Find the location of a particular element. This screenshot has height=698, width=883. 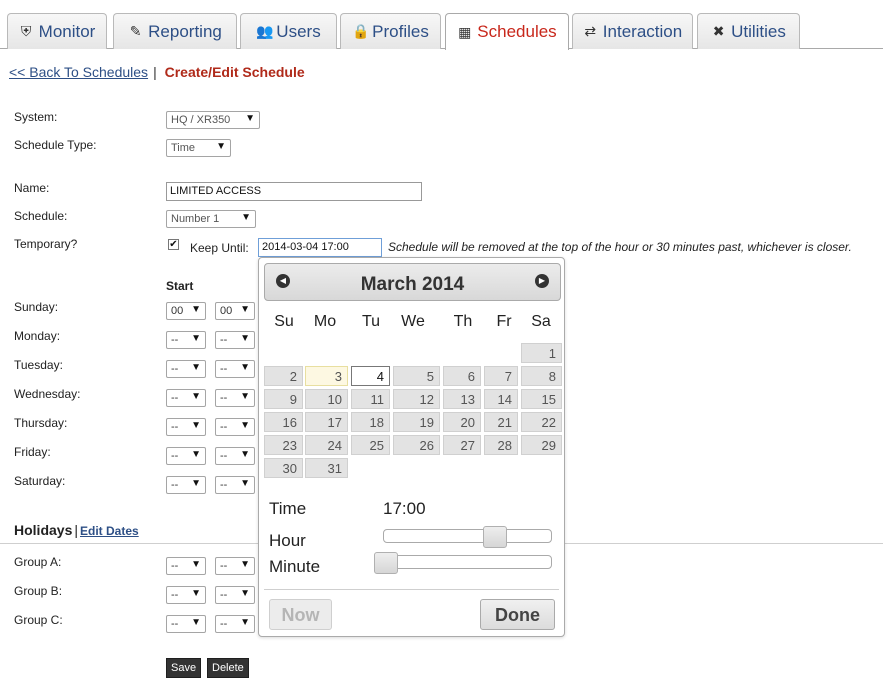

tools-icon: ✖ is located at coordinates (718, 31).